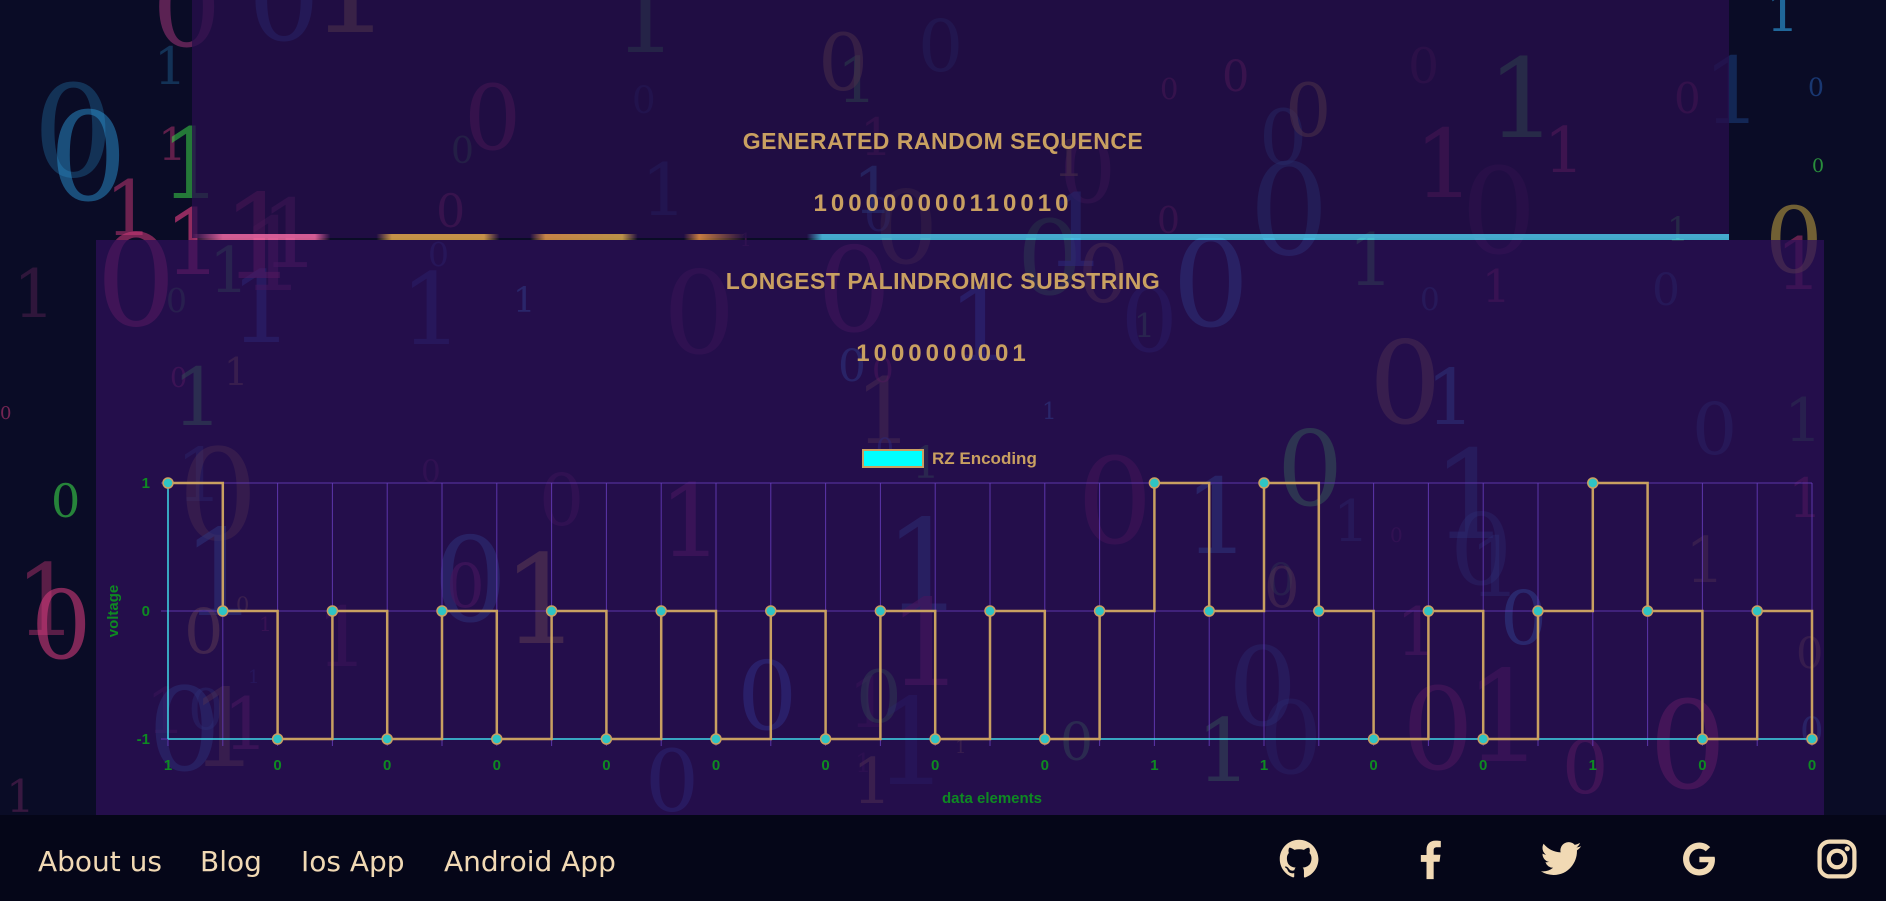  What do you see at coordinates (530, 861) in the screenshot?
I see `footer-link-android-app: Android App` at bounding box center [530, 861].